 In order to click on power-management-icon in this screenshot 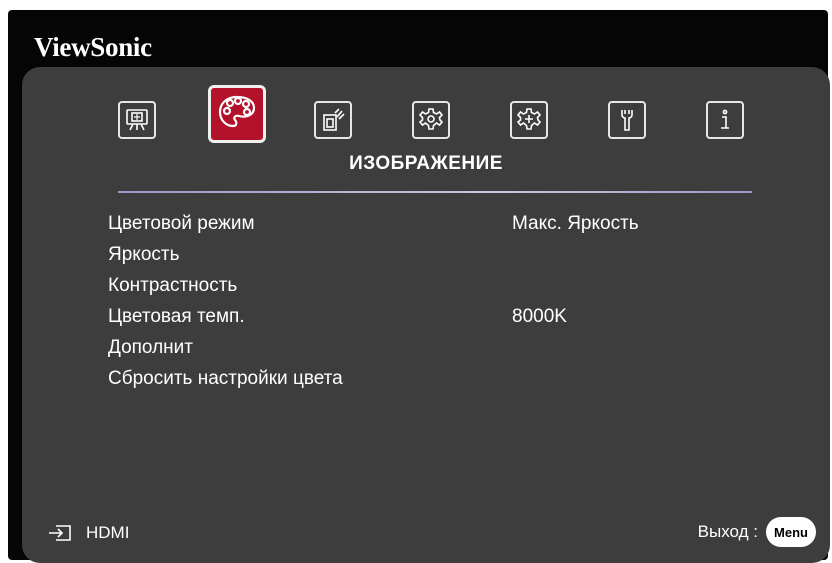, I will do `click(334, 119)`.